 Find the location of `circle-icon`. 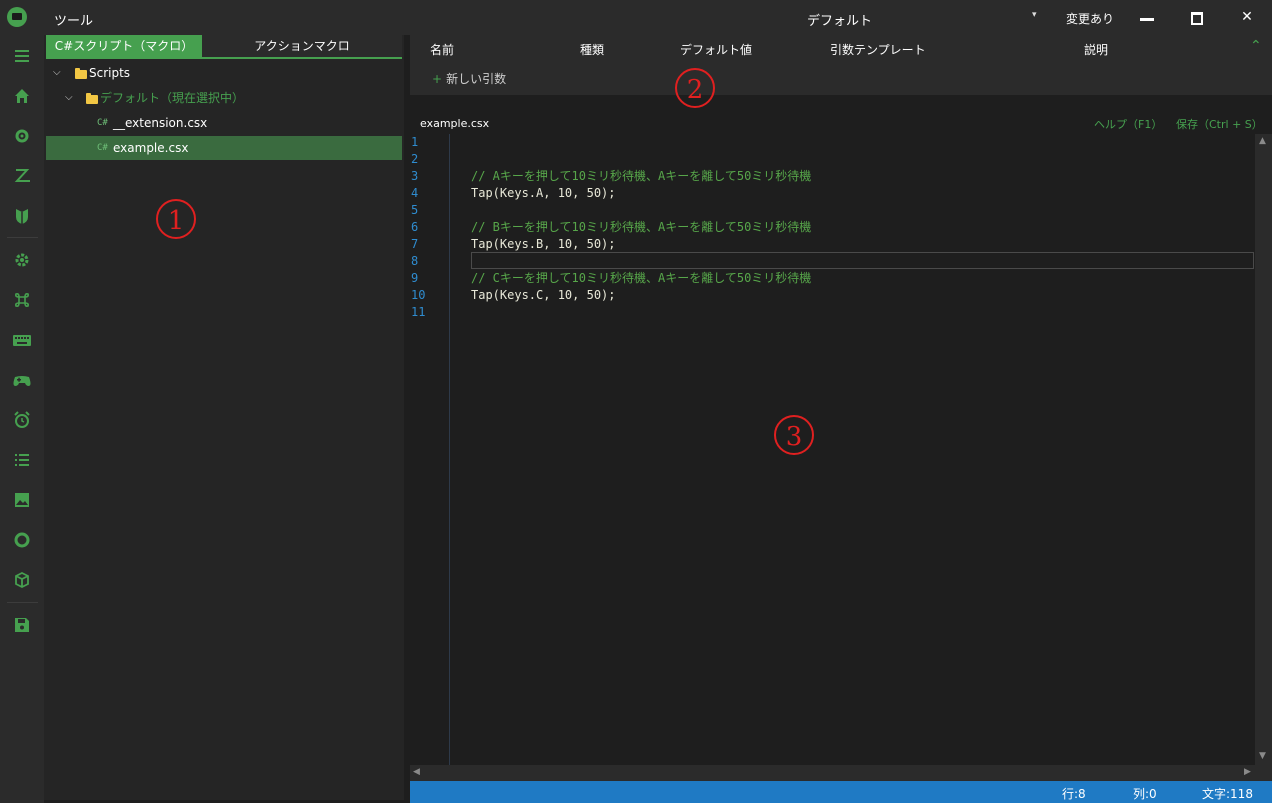

circle-icon is located at coordinates (22, 540).